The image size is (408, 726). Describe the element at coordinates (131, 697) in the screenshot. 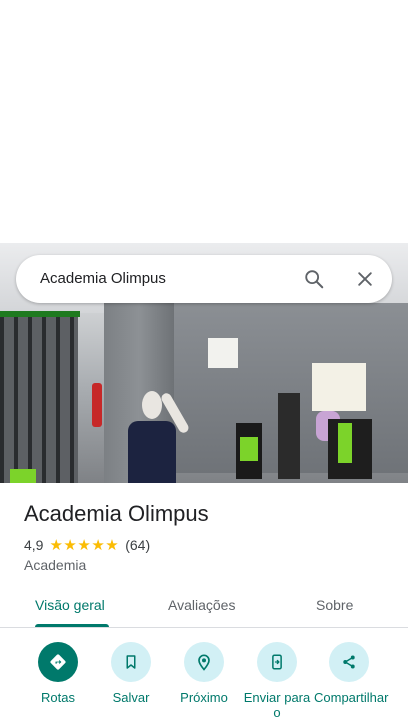

I see `save-label: Salvar` at that location.